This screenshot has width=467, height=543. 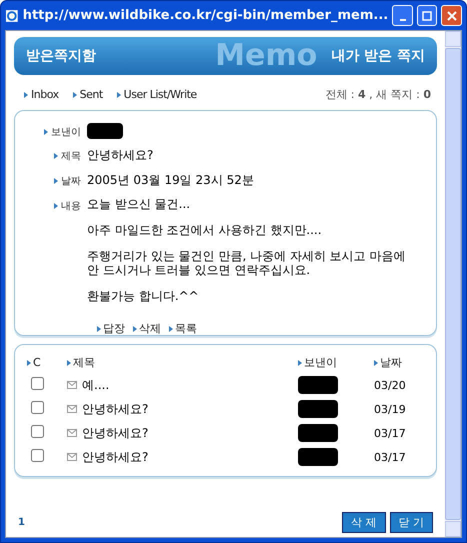 What do you see at coordinates (41, 94) in the screenshot?
I see `nav-link: Inbox` at bounding box center [41, 94].